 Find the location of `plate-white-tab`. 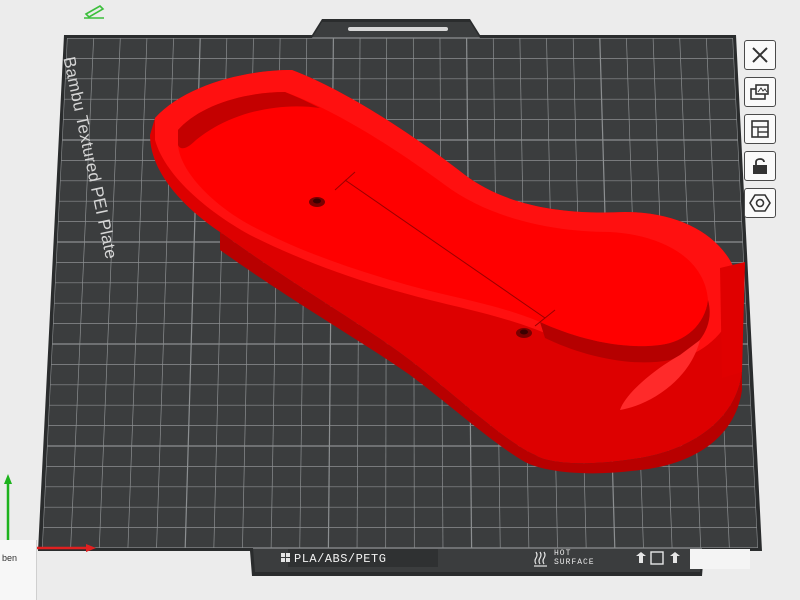

plate-white-tab is located at coordinates (720, 559).